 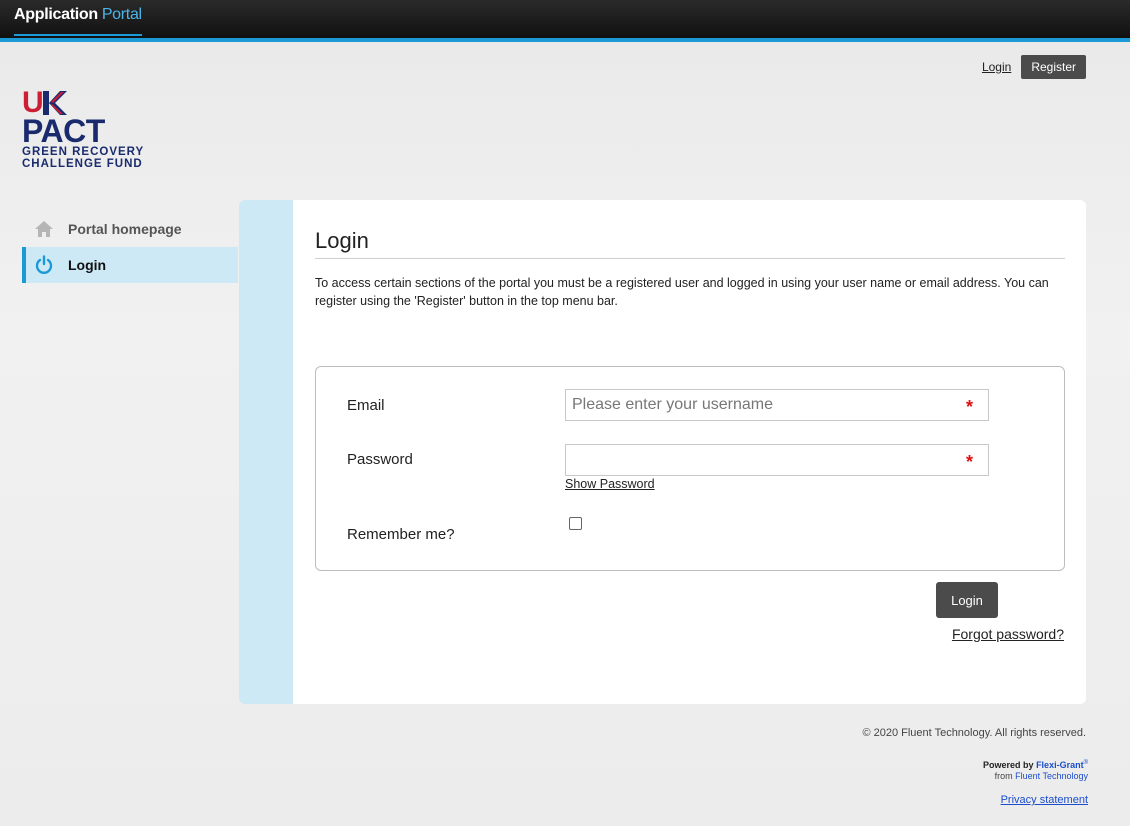 What do you see at coordinates (1008, 765) in the screenshot?
I see `powered-label: Powered by` at bounding box center [1008, 765].